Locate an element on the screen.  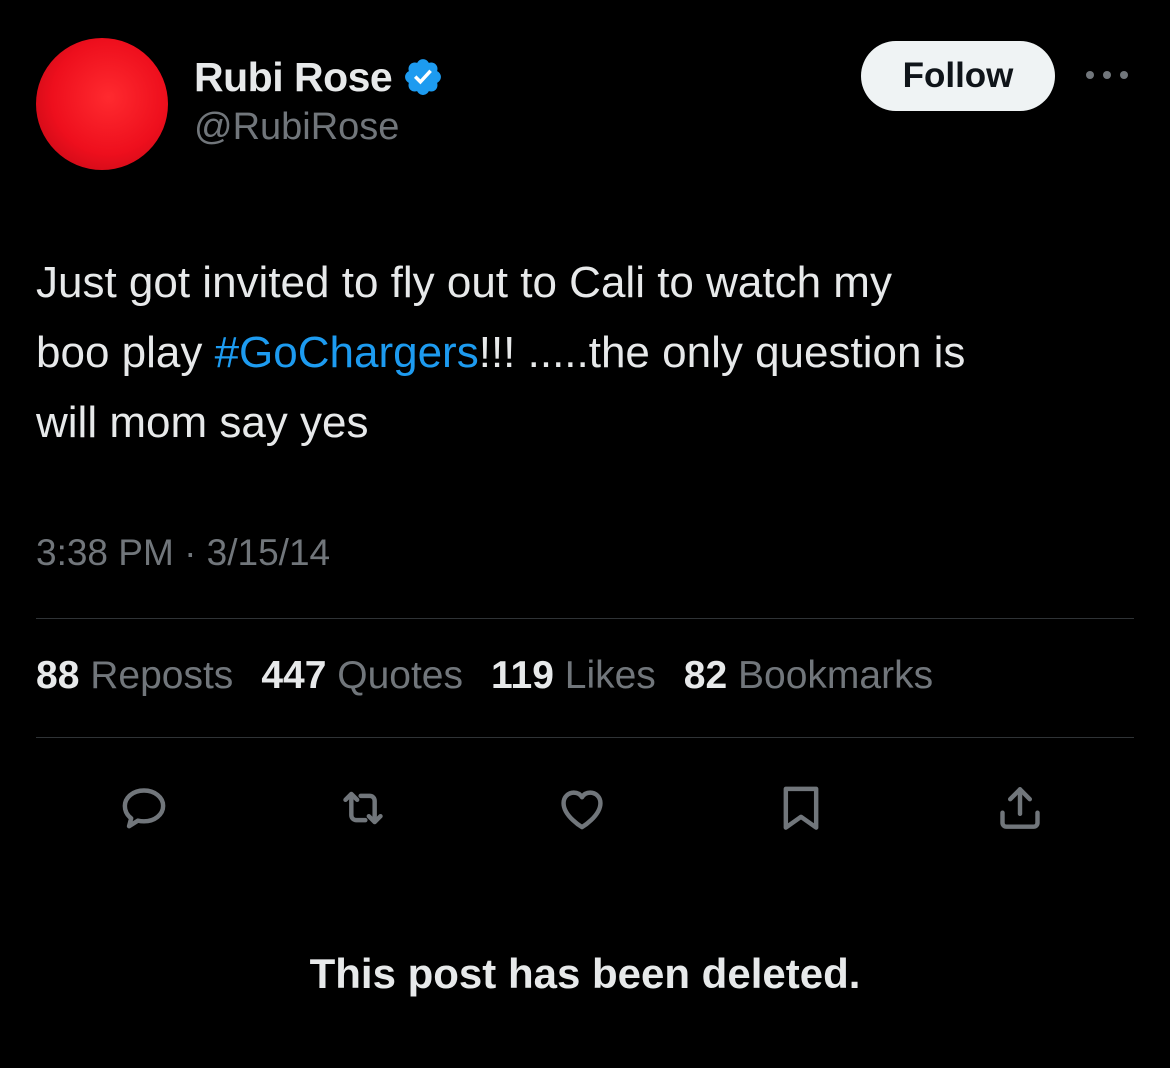
reposts-stat: 88 Reposts is located at coordinates (134, 676).